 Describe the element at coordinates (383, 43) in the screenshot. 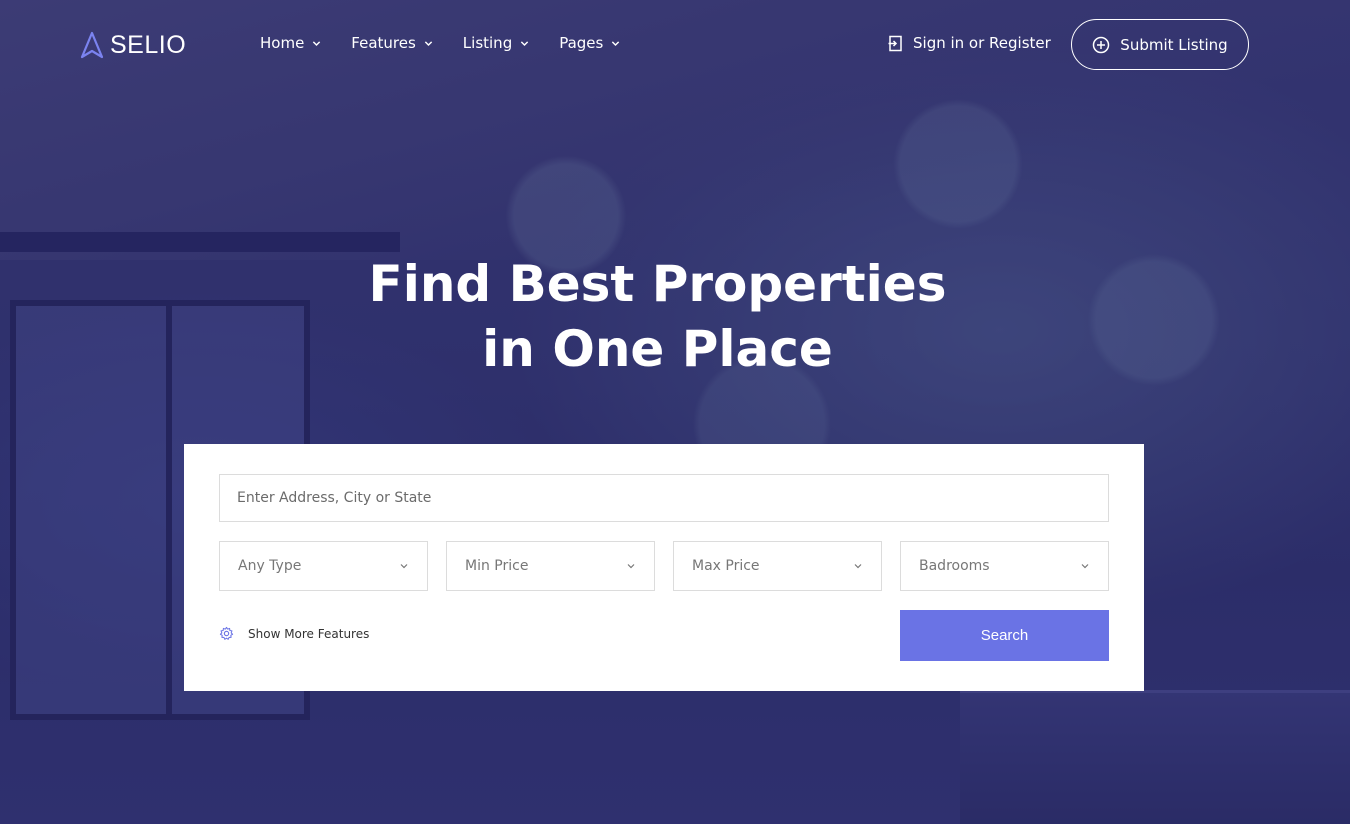

I see `nav-item-label: Features` at that location.